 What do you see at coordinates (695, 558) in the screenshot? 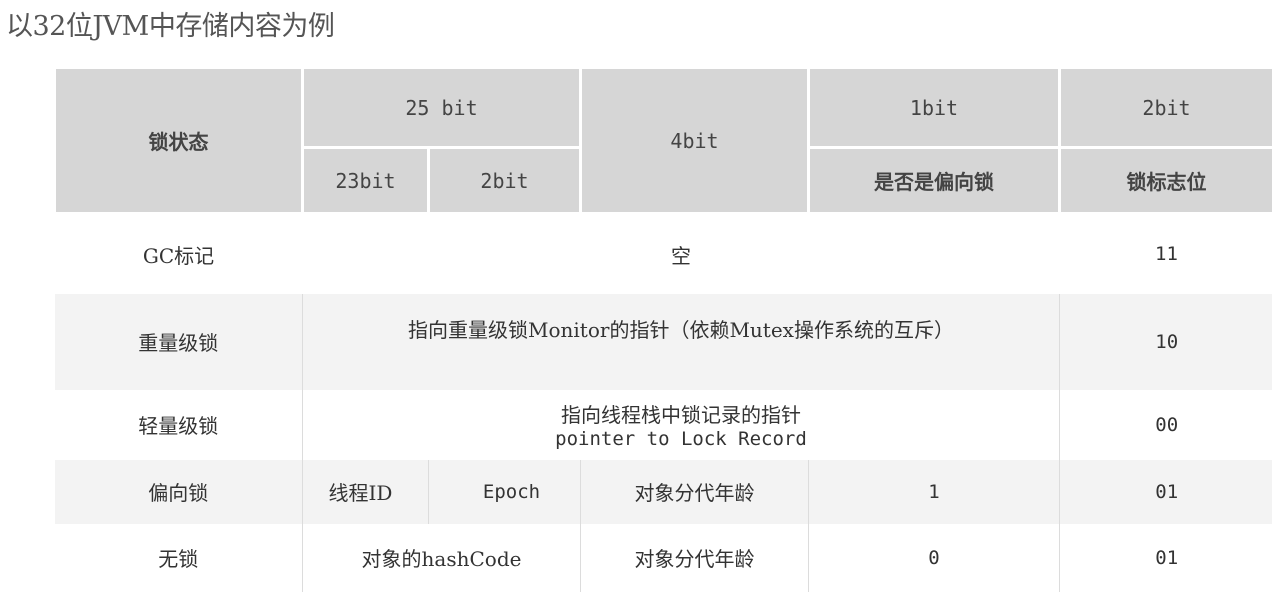
I see `row-nolock-age: 对象分代年龄` at bounding box center [695, 558].